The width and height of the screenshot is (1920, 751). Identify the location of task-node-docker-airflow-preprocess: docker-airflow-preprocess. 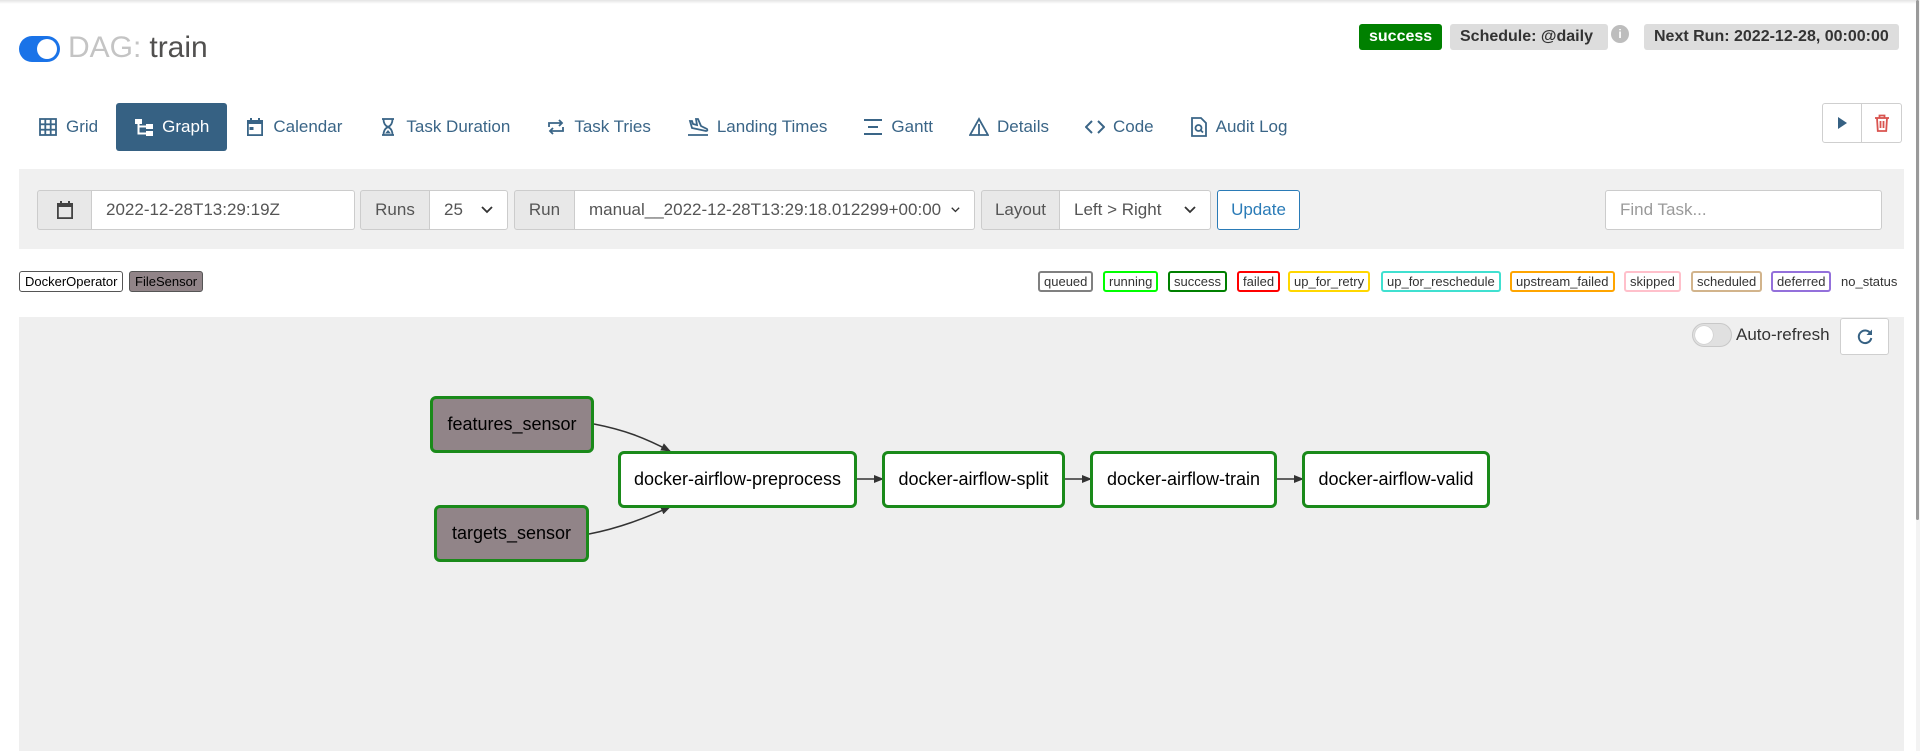
(737, 479).